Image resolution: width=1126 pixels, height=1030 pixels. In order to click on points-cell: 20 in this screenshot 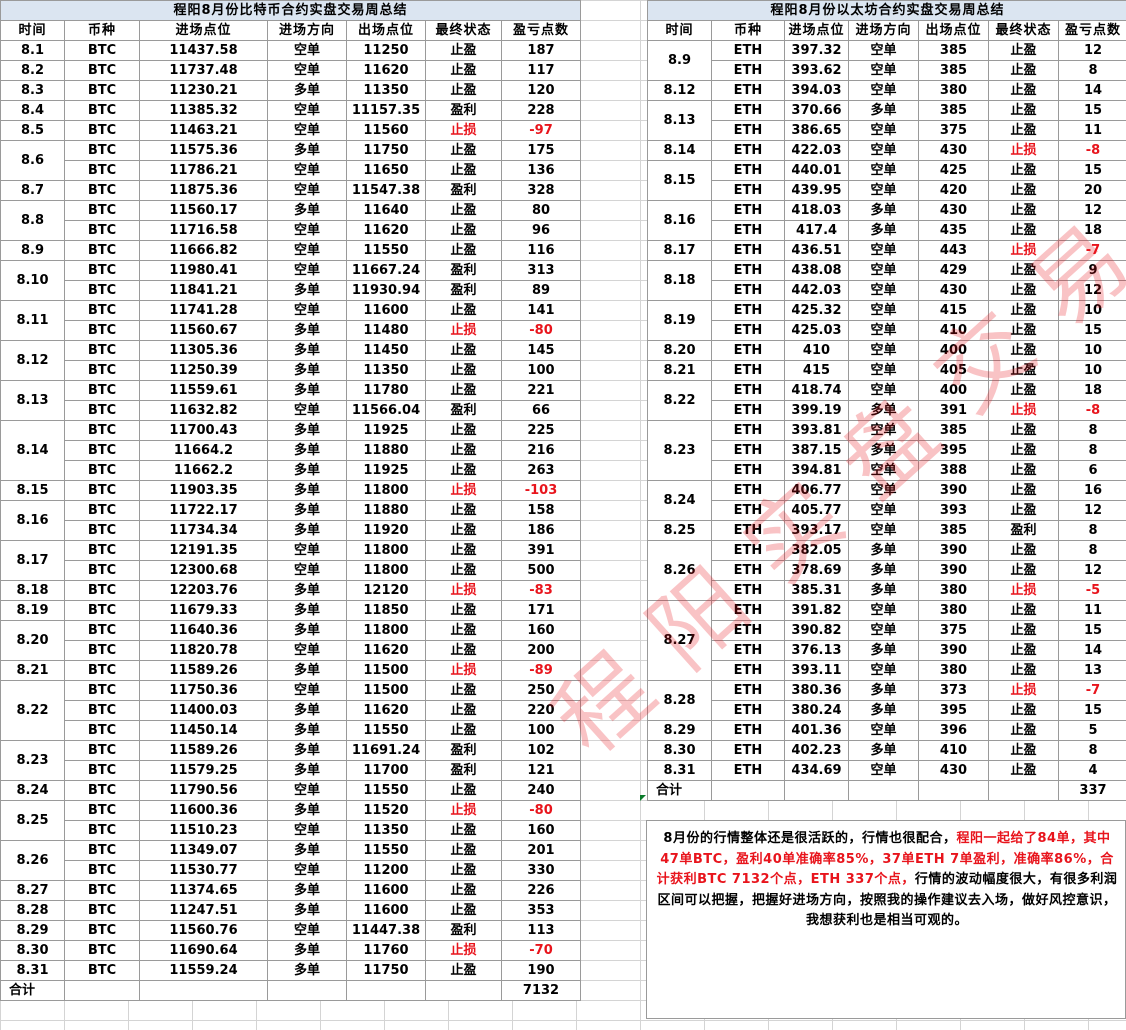, I will do `click(1092, 190)`.